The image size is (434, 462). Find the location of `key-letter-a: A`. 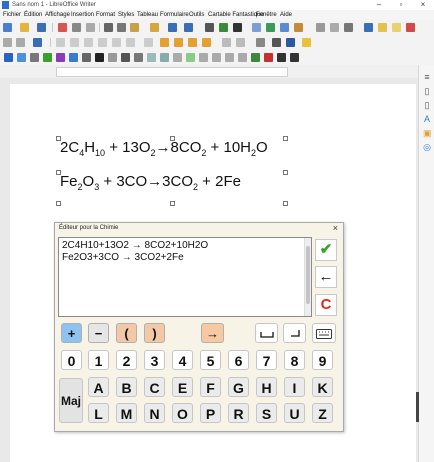

key-letter-a: A is located at coordinates (98, 387).